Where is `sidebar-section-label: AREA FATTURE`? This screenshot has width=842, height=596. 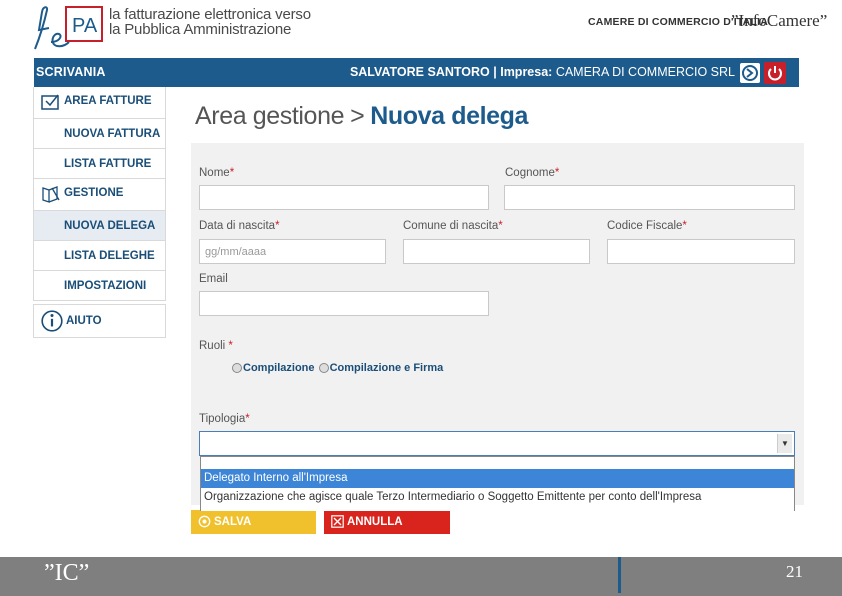
sidebar-section-label: AREA FATTURE is located at coordinates (108, 101).